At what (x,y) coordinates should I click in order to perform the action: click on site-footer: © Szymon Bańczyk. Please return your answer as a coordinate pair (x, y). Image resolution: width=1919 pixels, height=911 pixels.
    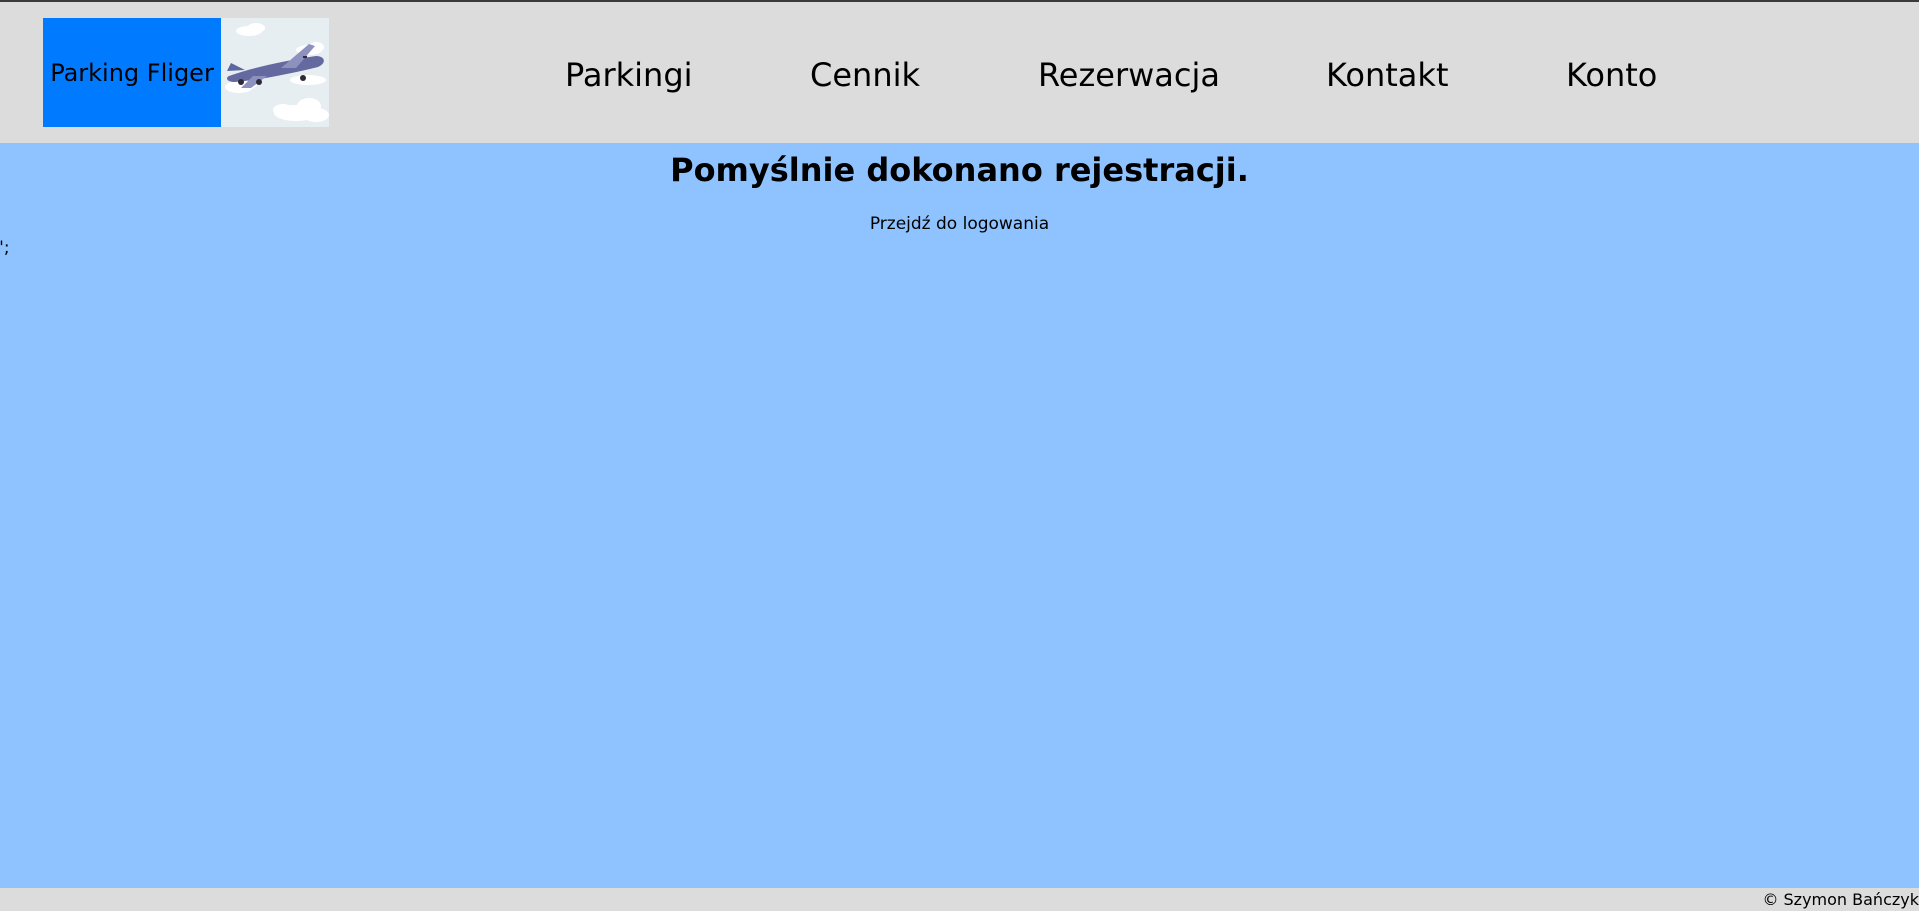
    Looking at the image, I should click on (959, 899).